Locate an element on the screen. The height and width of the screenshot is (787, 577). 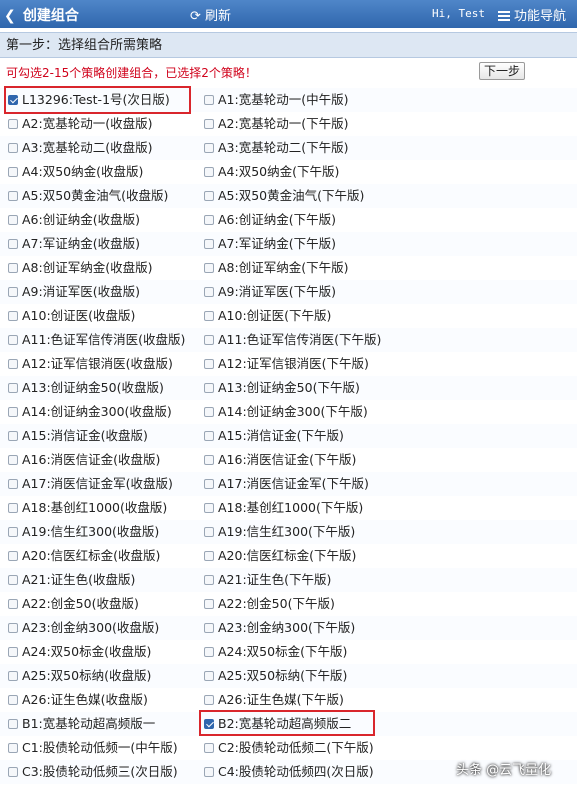
back-button: ❮ 创建组合 is located at coordinates (41, 15).